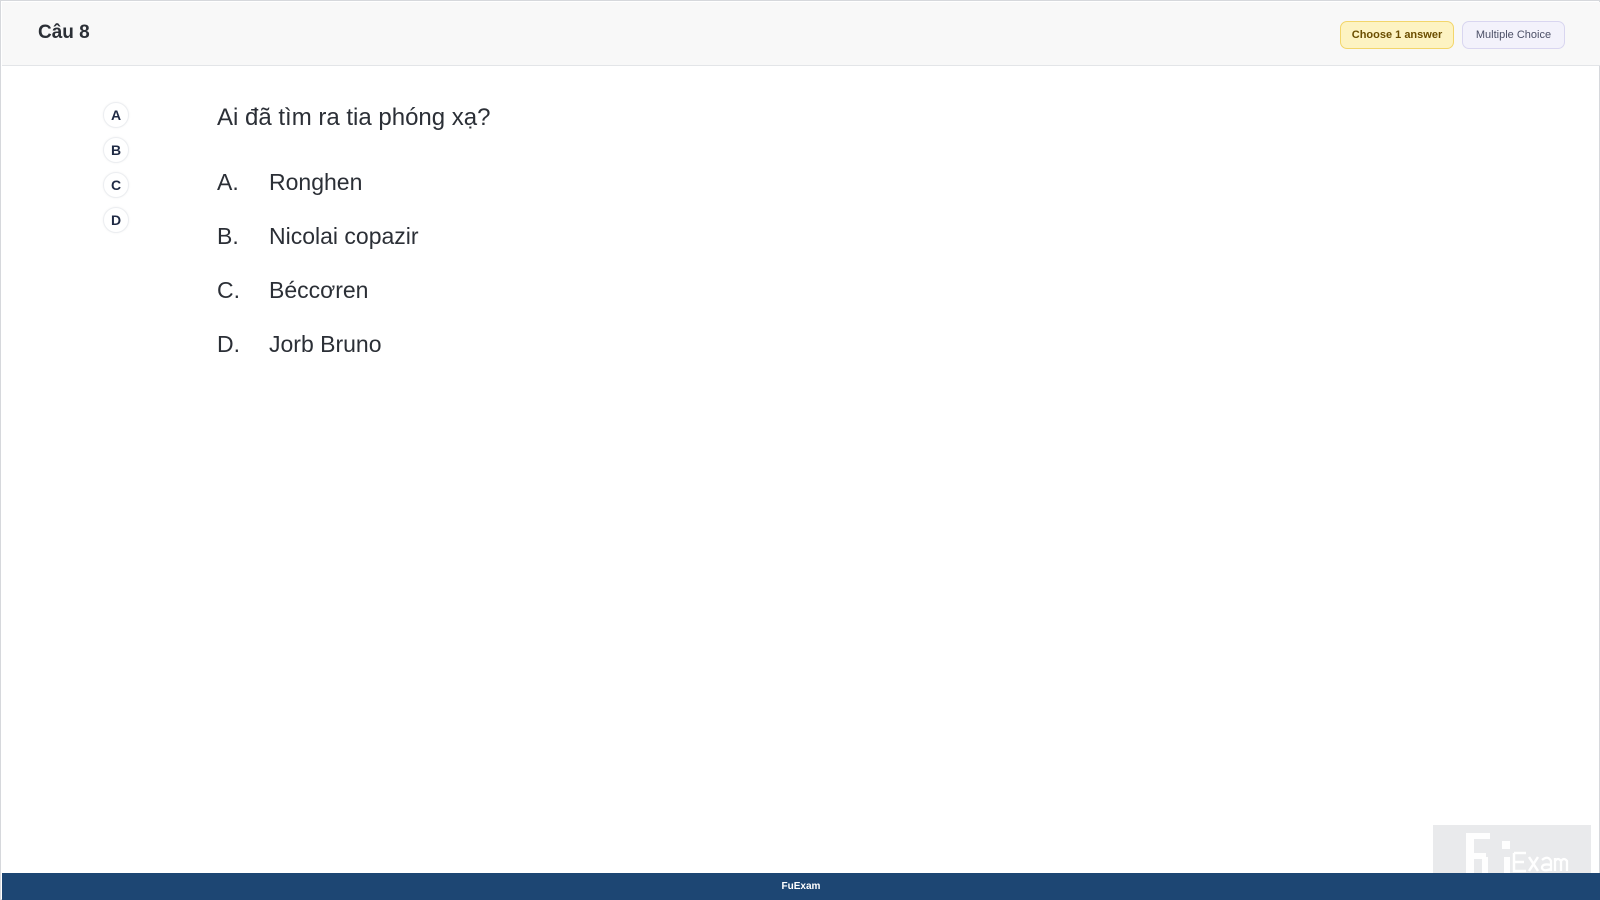 The height and width of the screenshot is (900, 1600). I want to click on option-text: Nicolai copazir, so click(344, 235).